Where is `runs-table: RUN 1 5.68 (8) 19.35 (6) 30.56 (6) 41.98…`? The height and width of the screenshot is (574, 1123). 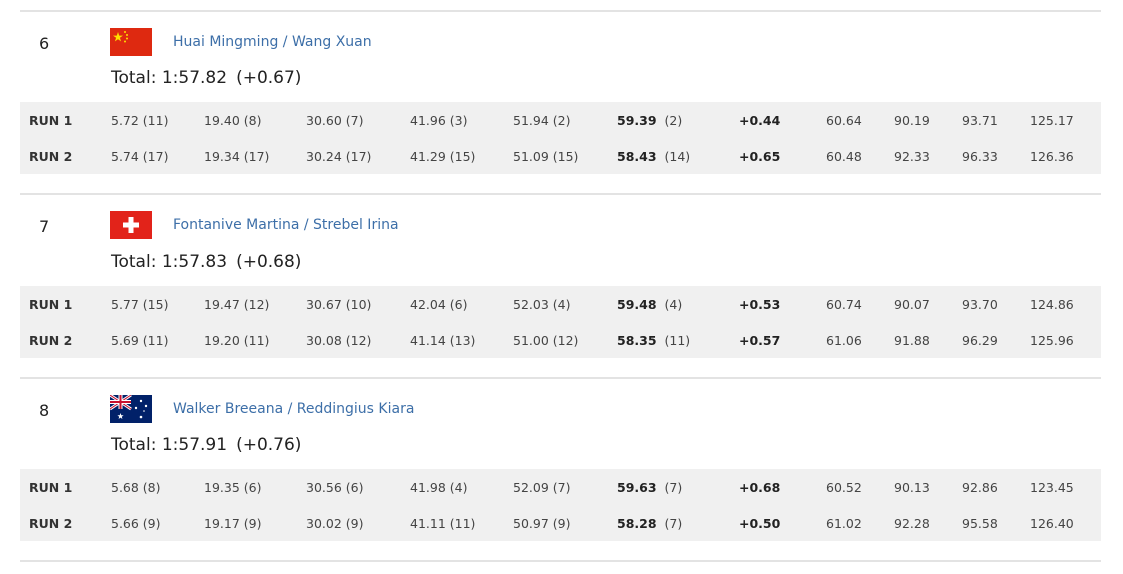 runs-table: RUN 1 5.68 (8) 19.35 (6) 30.56 (6) 41.98… is located at coordinates (560, 505).